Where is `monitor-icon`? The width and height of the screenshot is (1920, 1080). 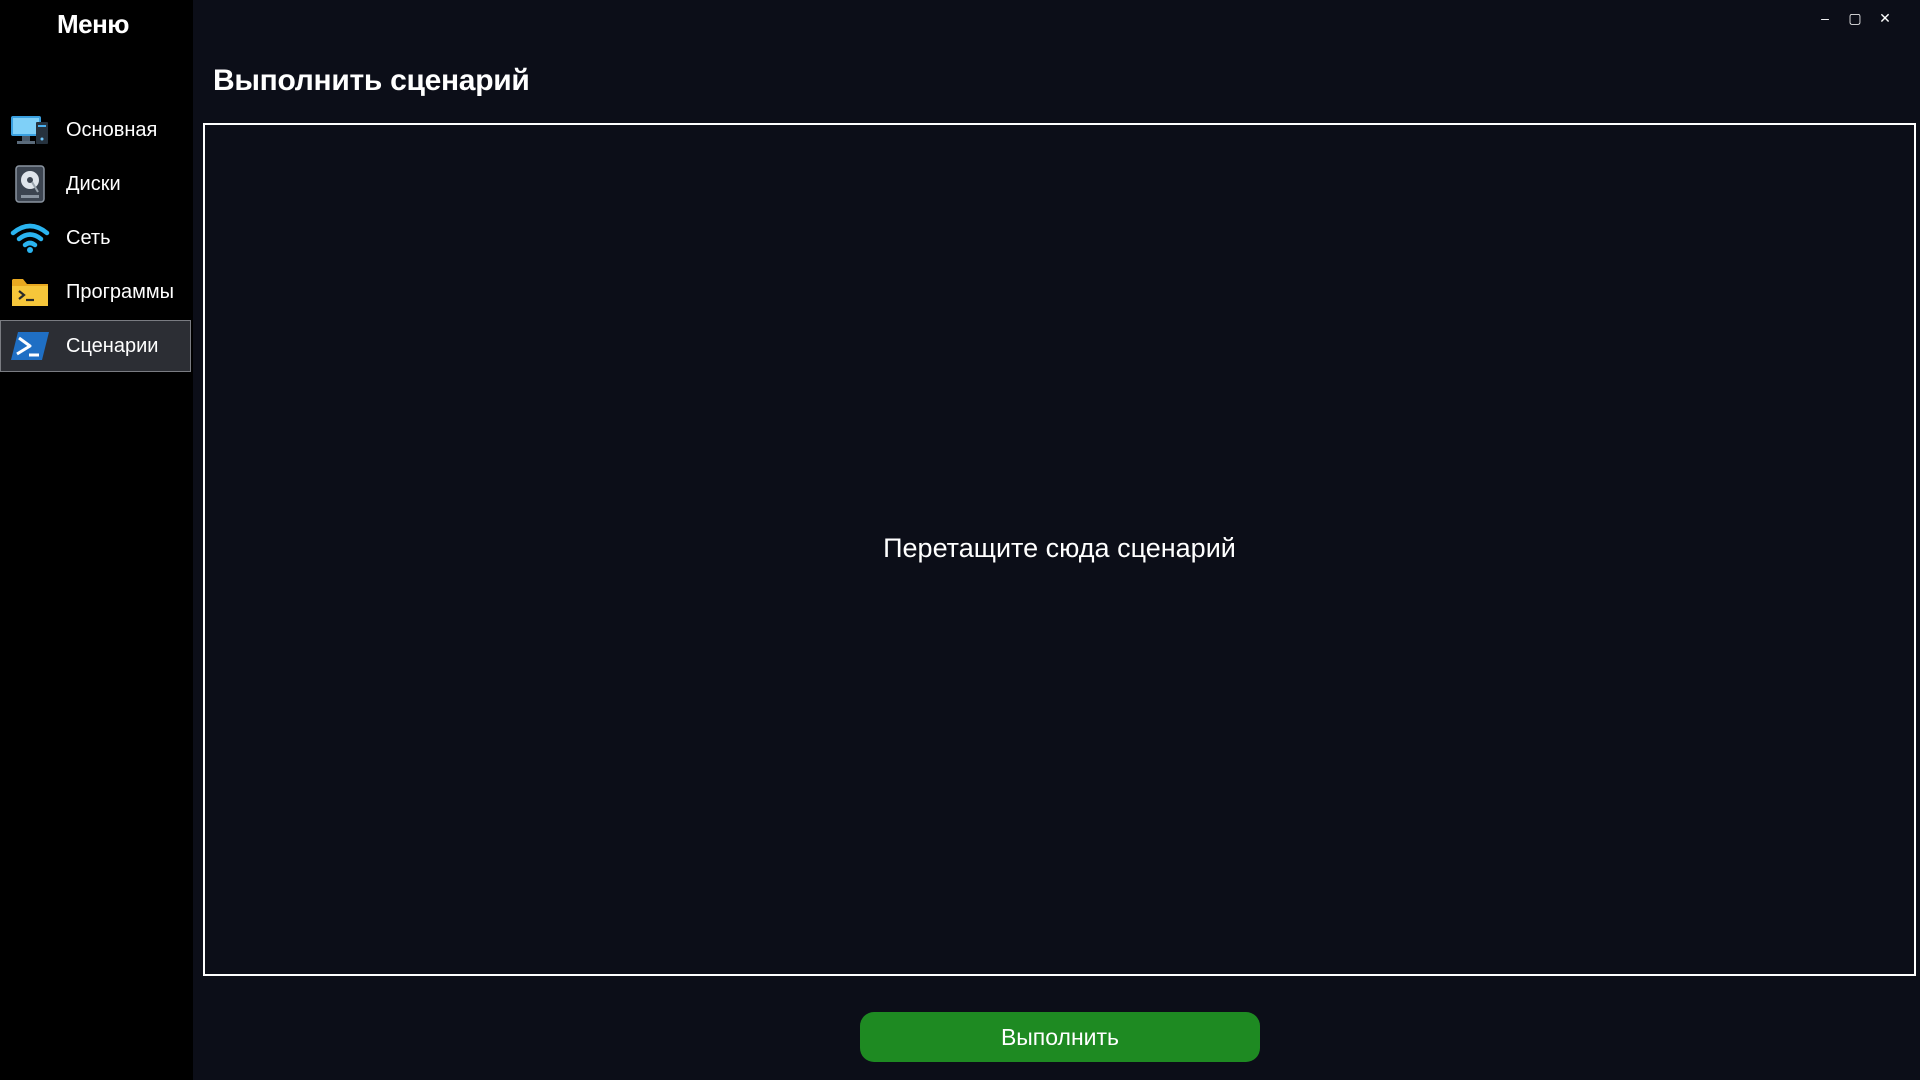
monitor-icon is located at coordinates (30, 130).